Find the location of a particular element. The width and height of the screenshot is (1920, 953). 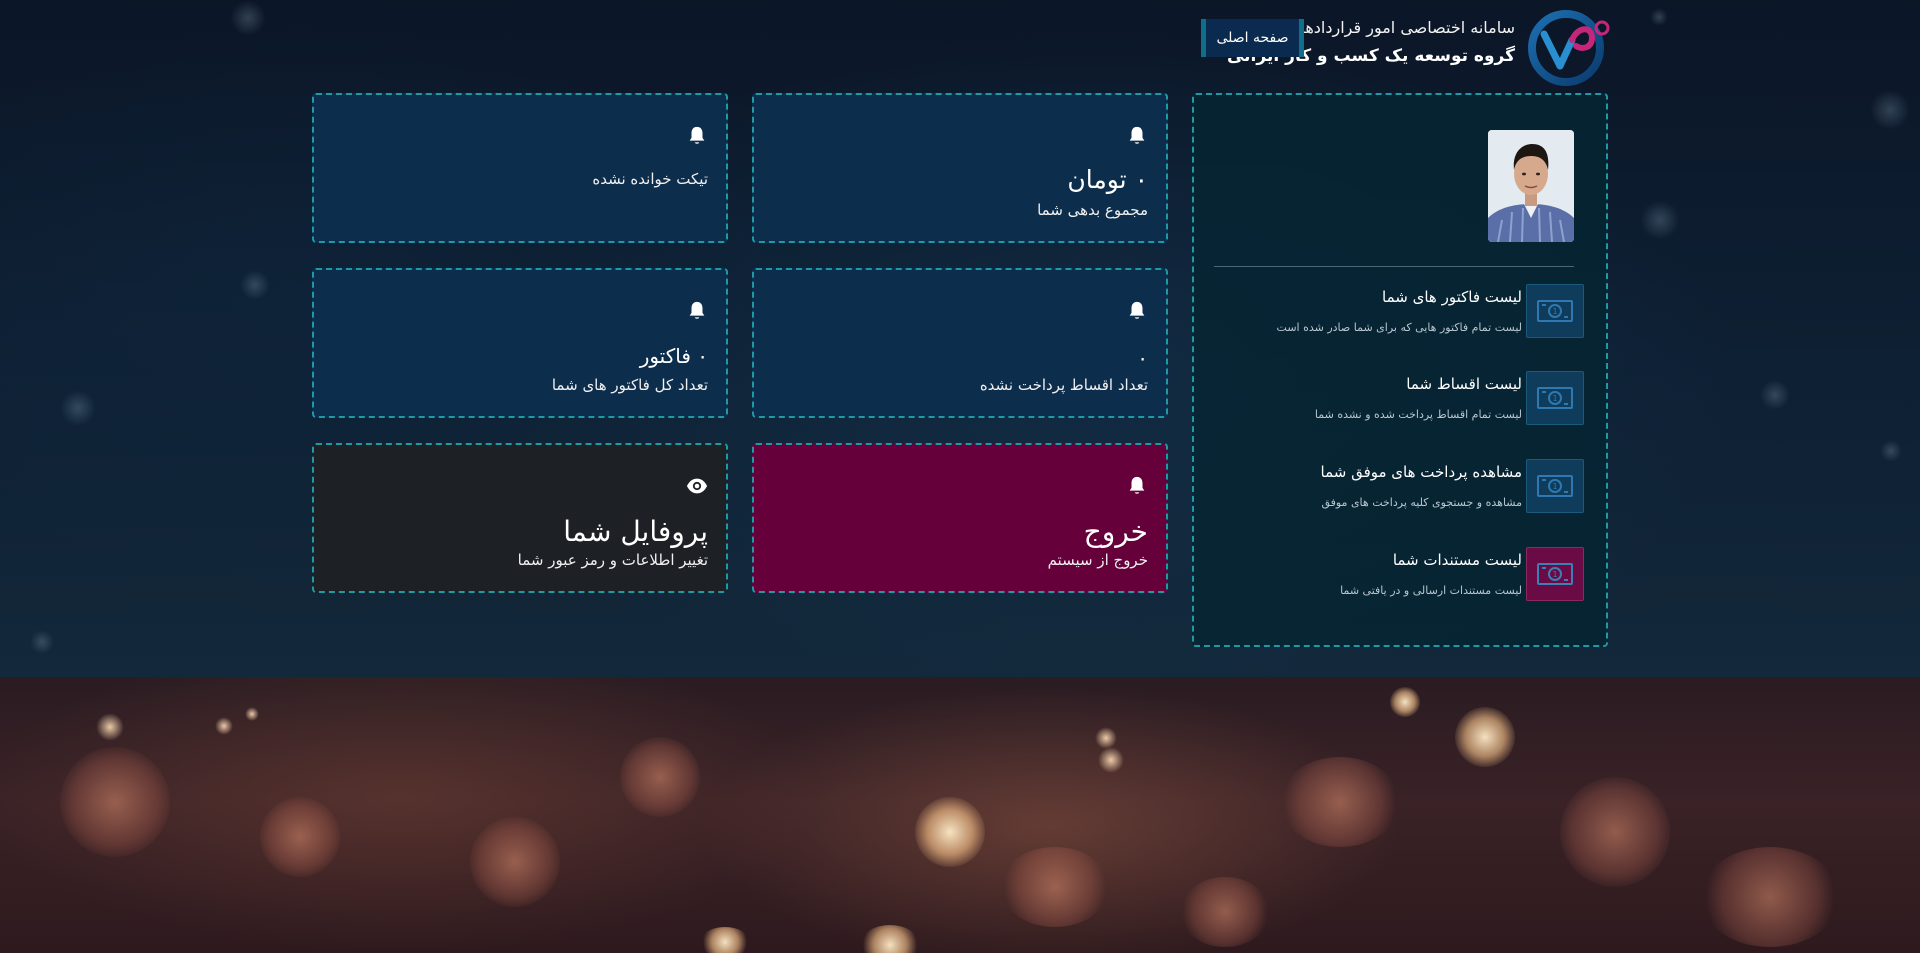

home-button: صفحه اصلی is located at coordinates (1252, 38).